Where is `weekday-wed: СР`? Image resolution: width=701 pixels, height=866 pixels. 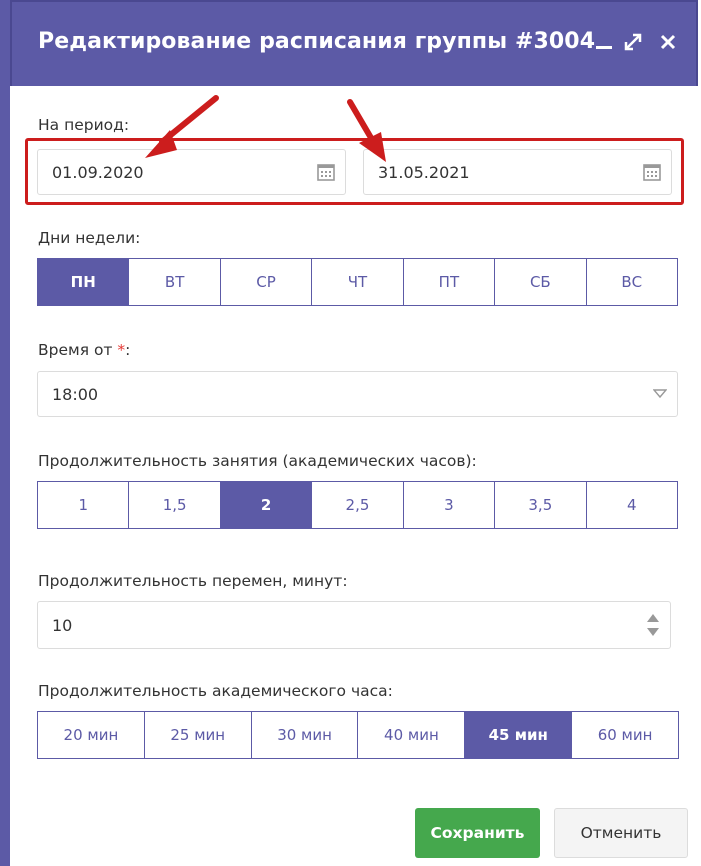 weekday-wed: СР is located at coordinates (266, 282).